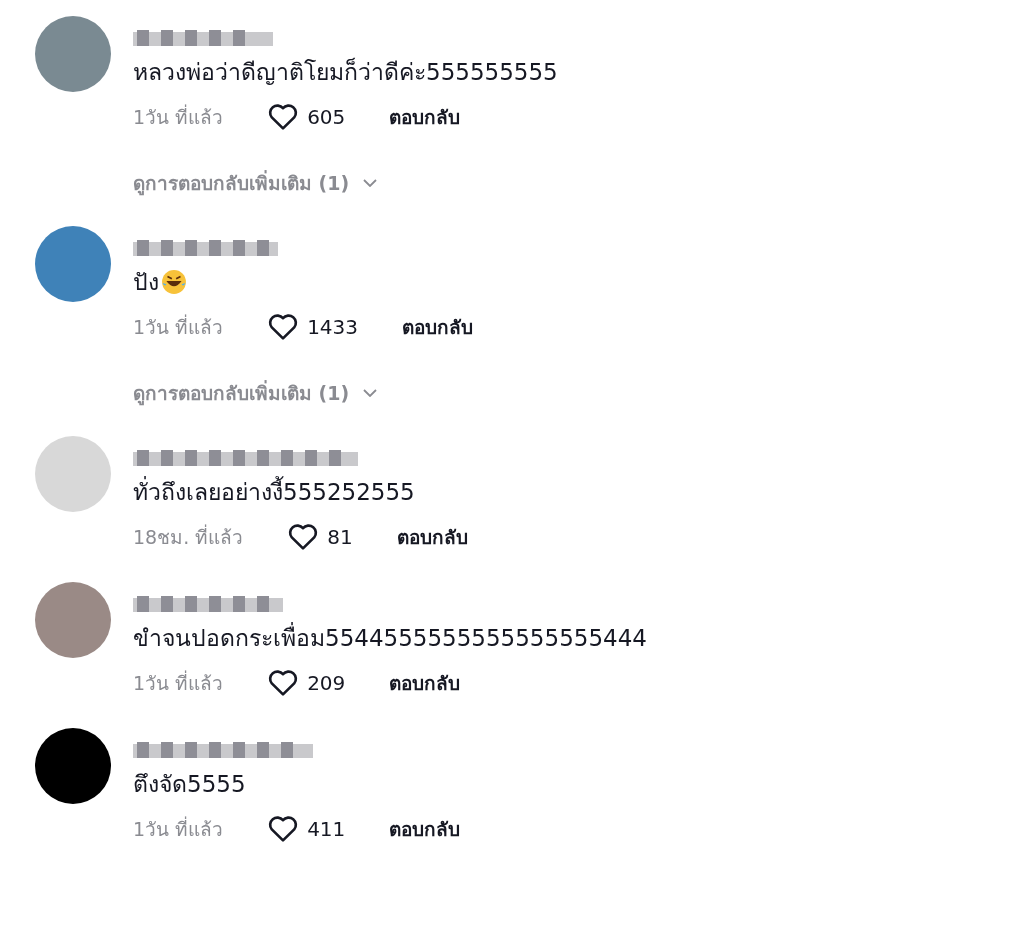 The height and width of the screenshot is (937, 1024). What do you see at coordinates (146, 282) in the screenshot?
I see `comment-text: ปัง` at bounding box center [146, 282].